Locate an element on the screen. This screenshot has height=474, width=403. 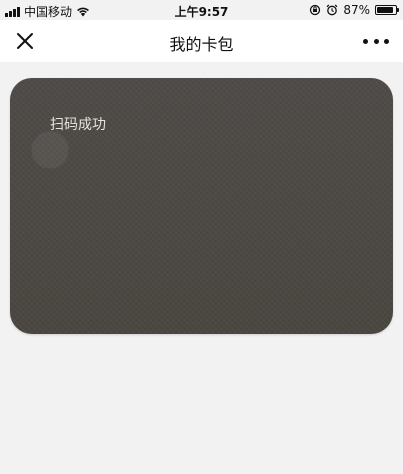
rotation-lock-icon is located at coordinates (315, 10).